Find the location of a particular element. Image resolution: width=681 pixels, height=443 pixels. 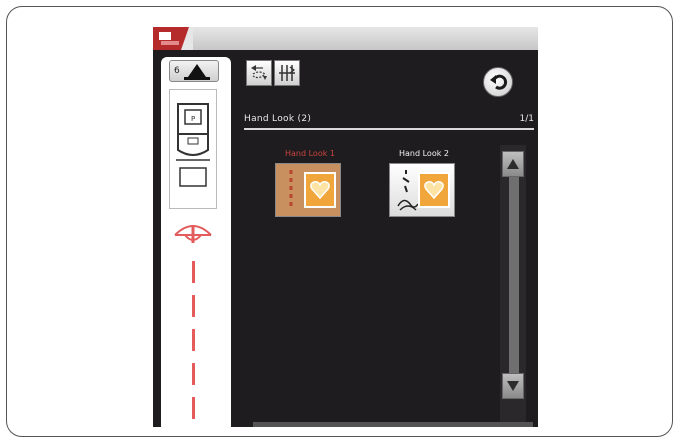

stitch-tile is located at coordinates (308, 190).